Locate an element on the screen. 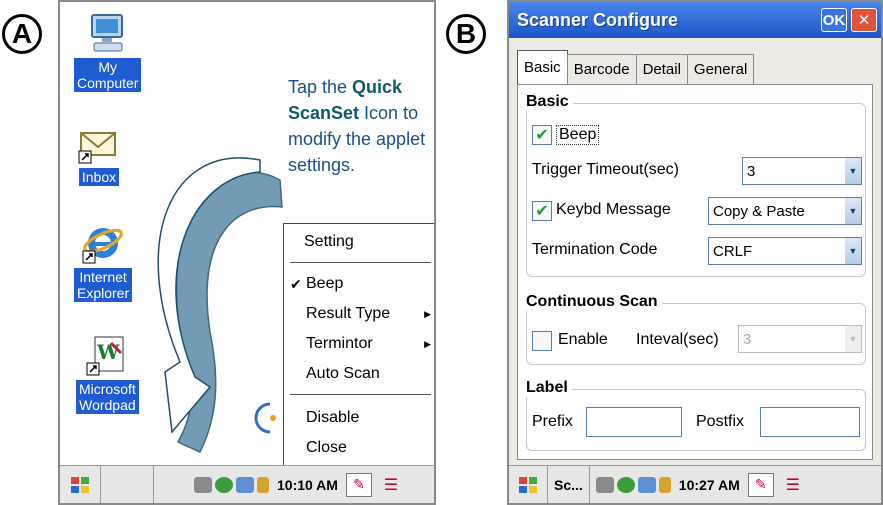 Image resolution: width=883 pixels, height=505 pixels. tab-strip: Basic Barcode Detail General is located at coordinates (636, 67).